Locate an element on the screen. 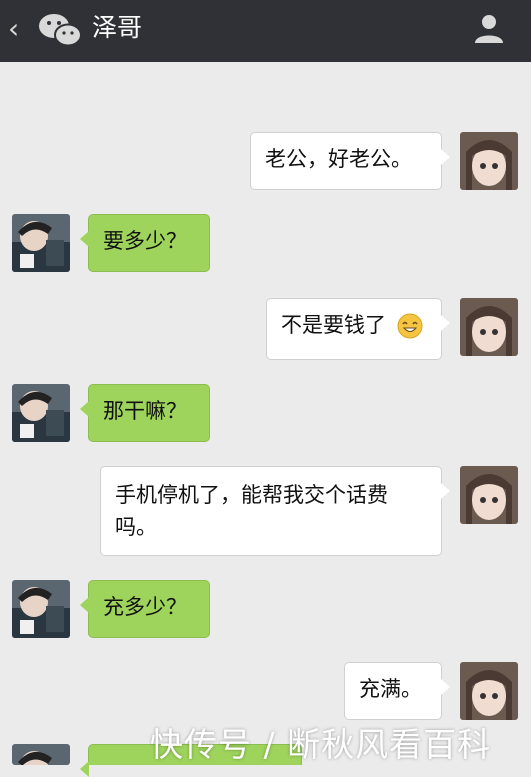 The height and width of the screenshot is (777, 531). message-text: 充多少？ is located at coordinates (145, 607).